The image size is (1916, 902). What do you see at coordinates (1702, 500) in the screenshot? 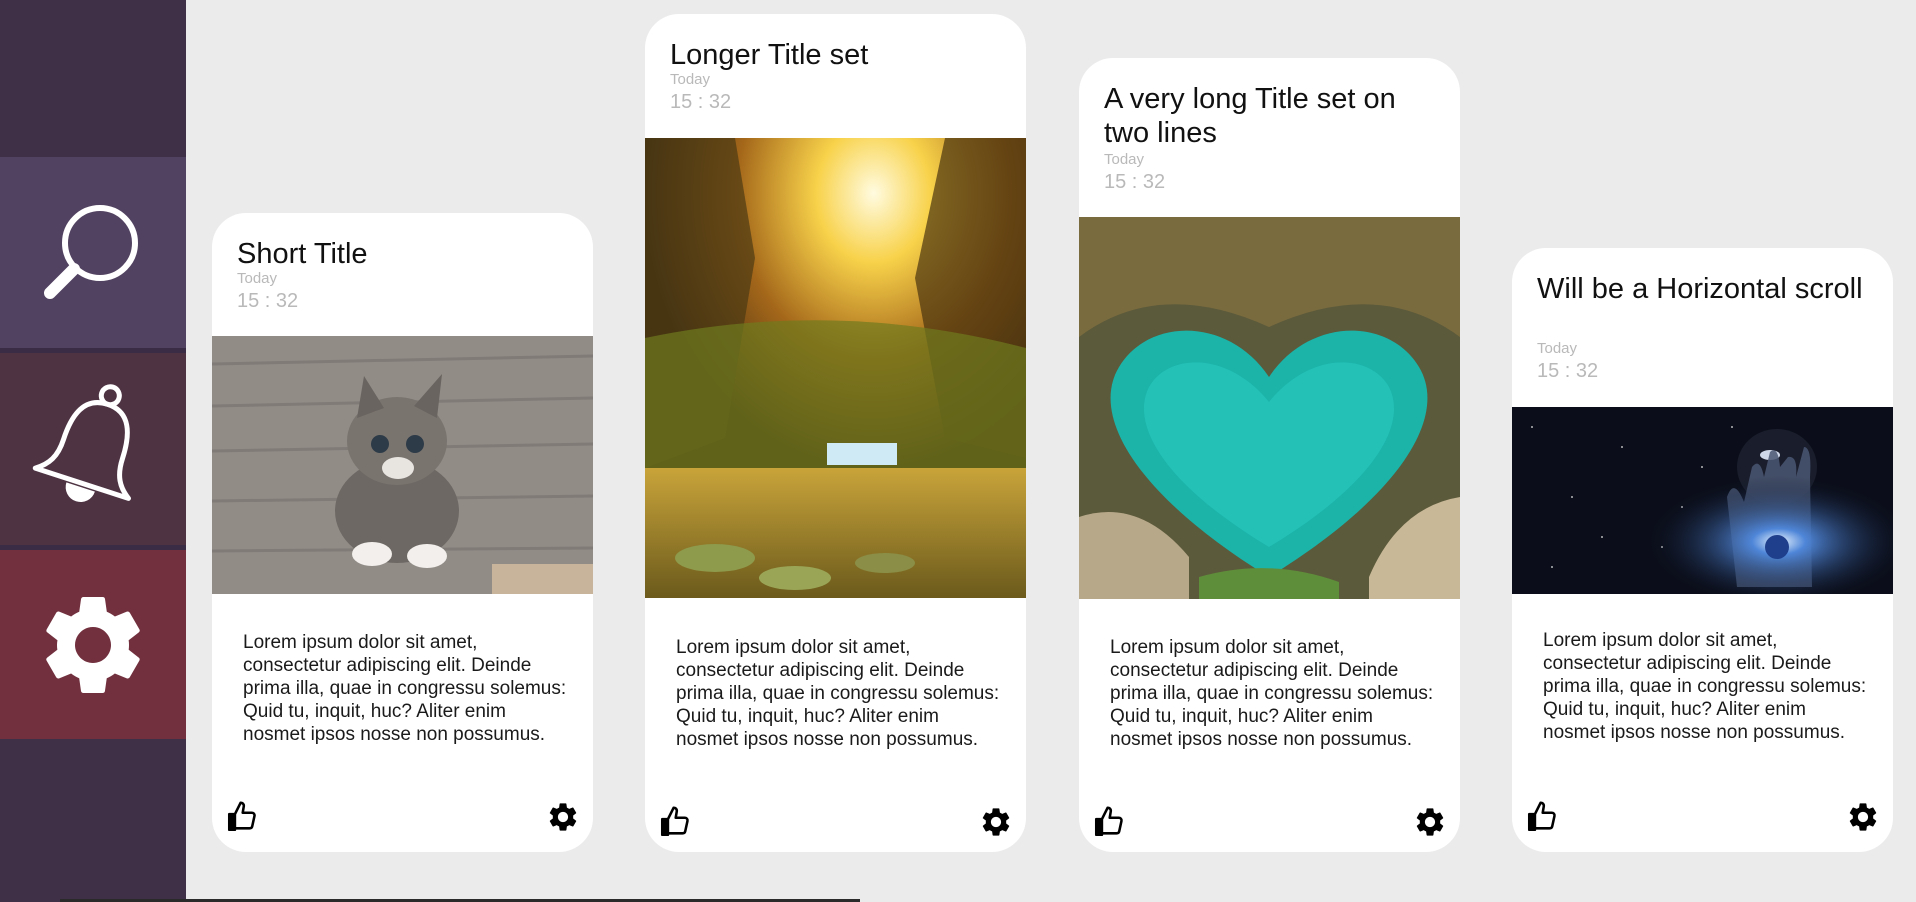
I see `space-hand-poster` at bounding box center [1702, 500].